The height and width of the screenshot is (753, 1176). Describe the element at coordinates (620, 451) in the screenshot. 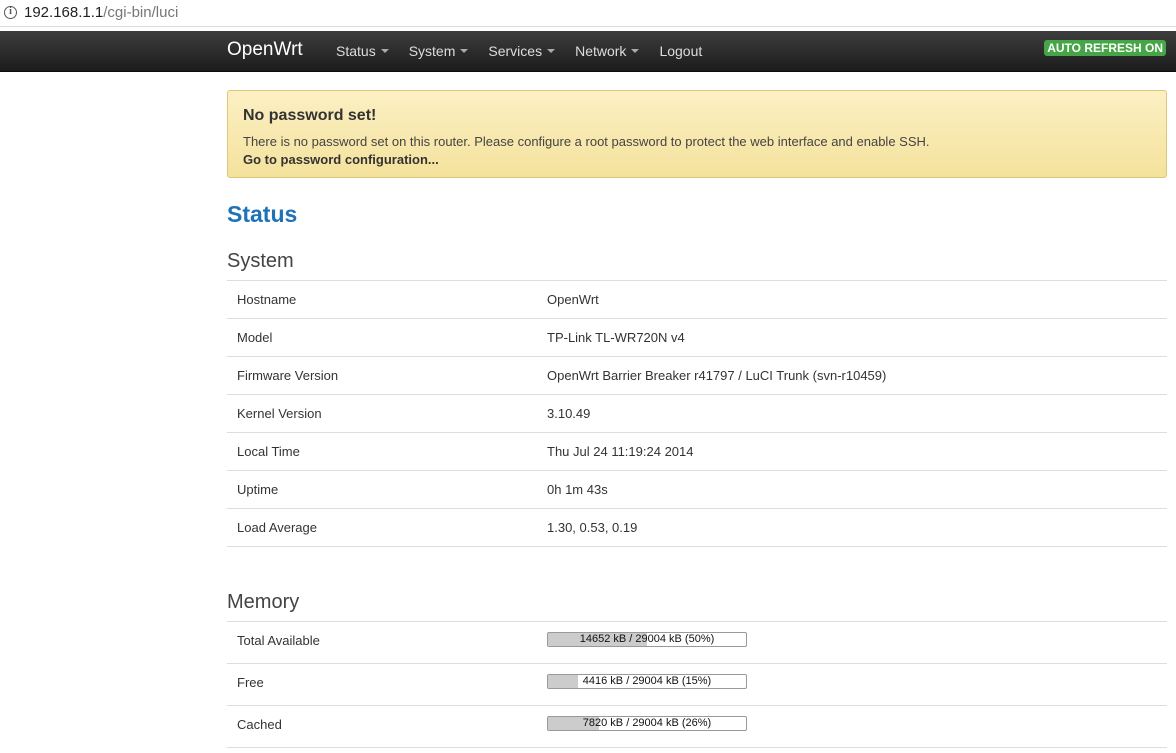

I see `row-value: Thu Jul 24 11:19:24 2014` at that location.